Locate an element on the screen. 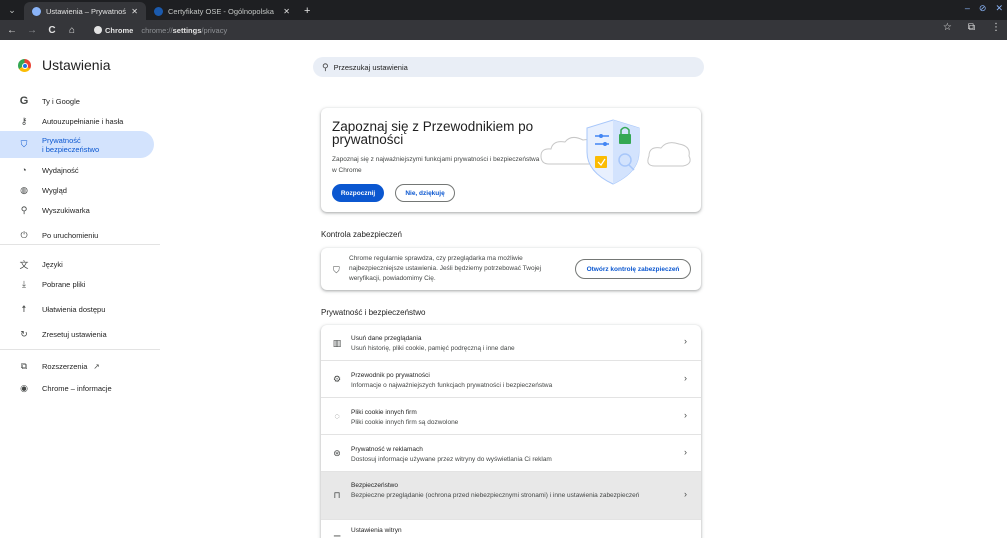  sidebar-item-autofill: ⚷ Autouzupełnianie i hasła is located at coordinates (77, 121).